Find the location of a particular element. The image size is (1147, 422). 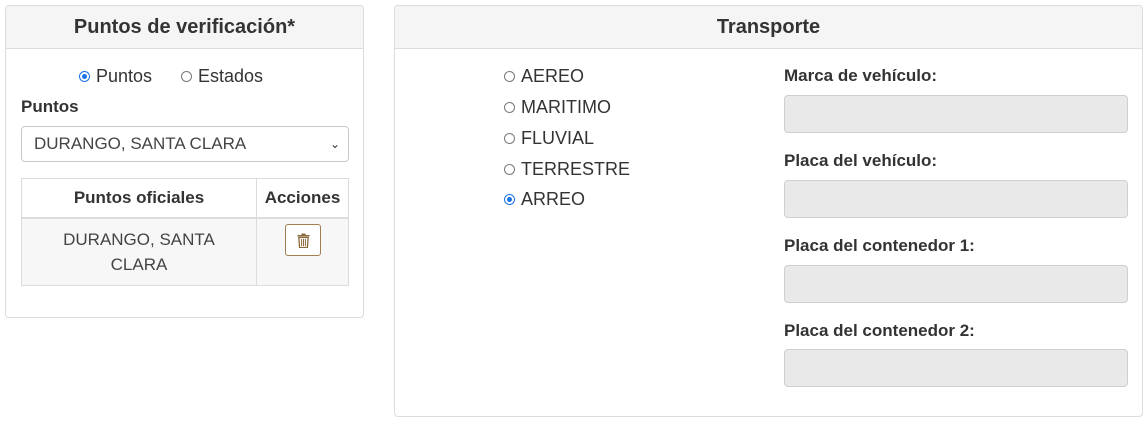

table-cell-actions is located at coordinates (302, 251).